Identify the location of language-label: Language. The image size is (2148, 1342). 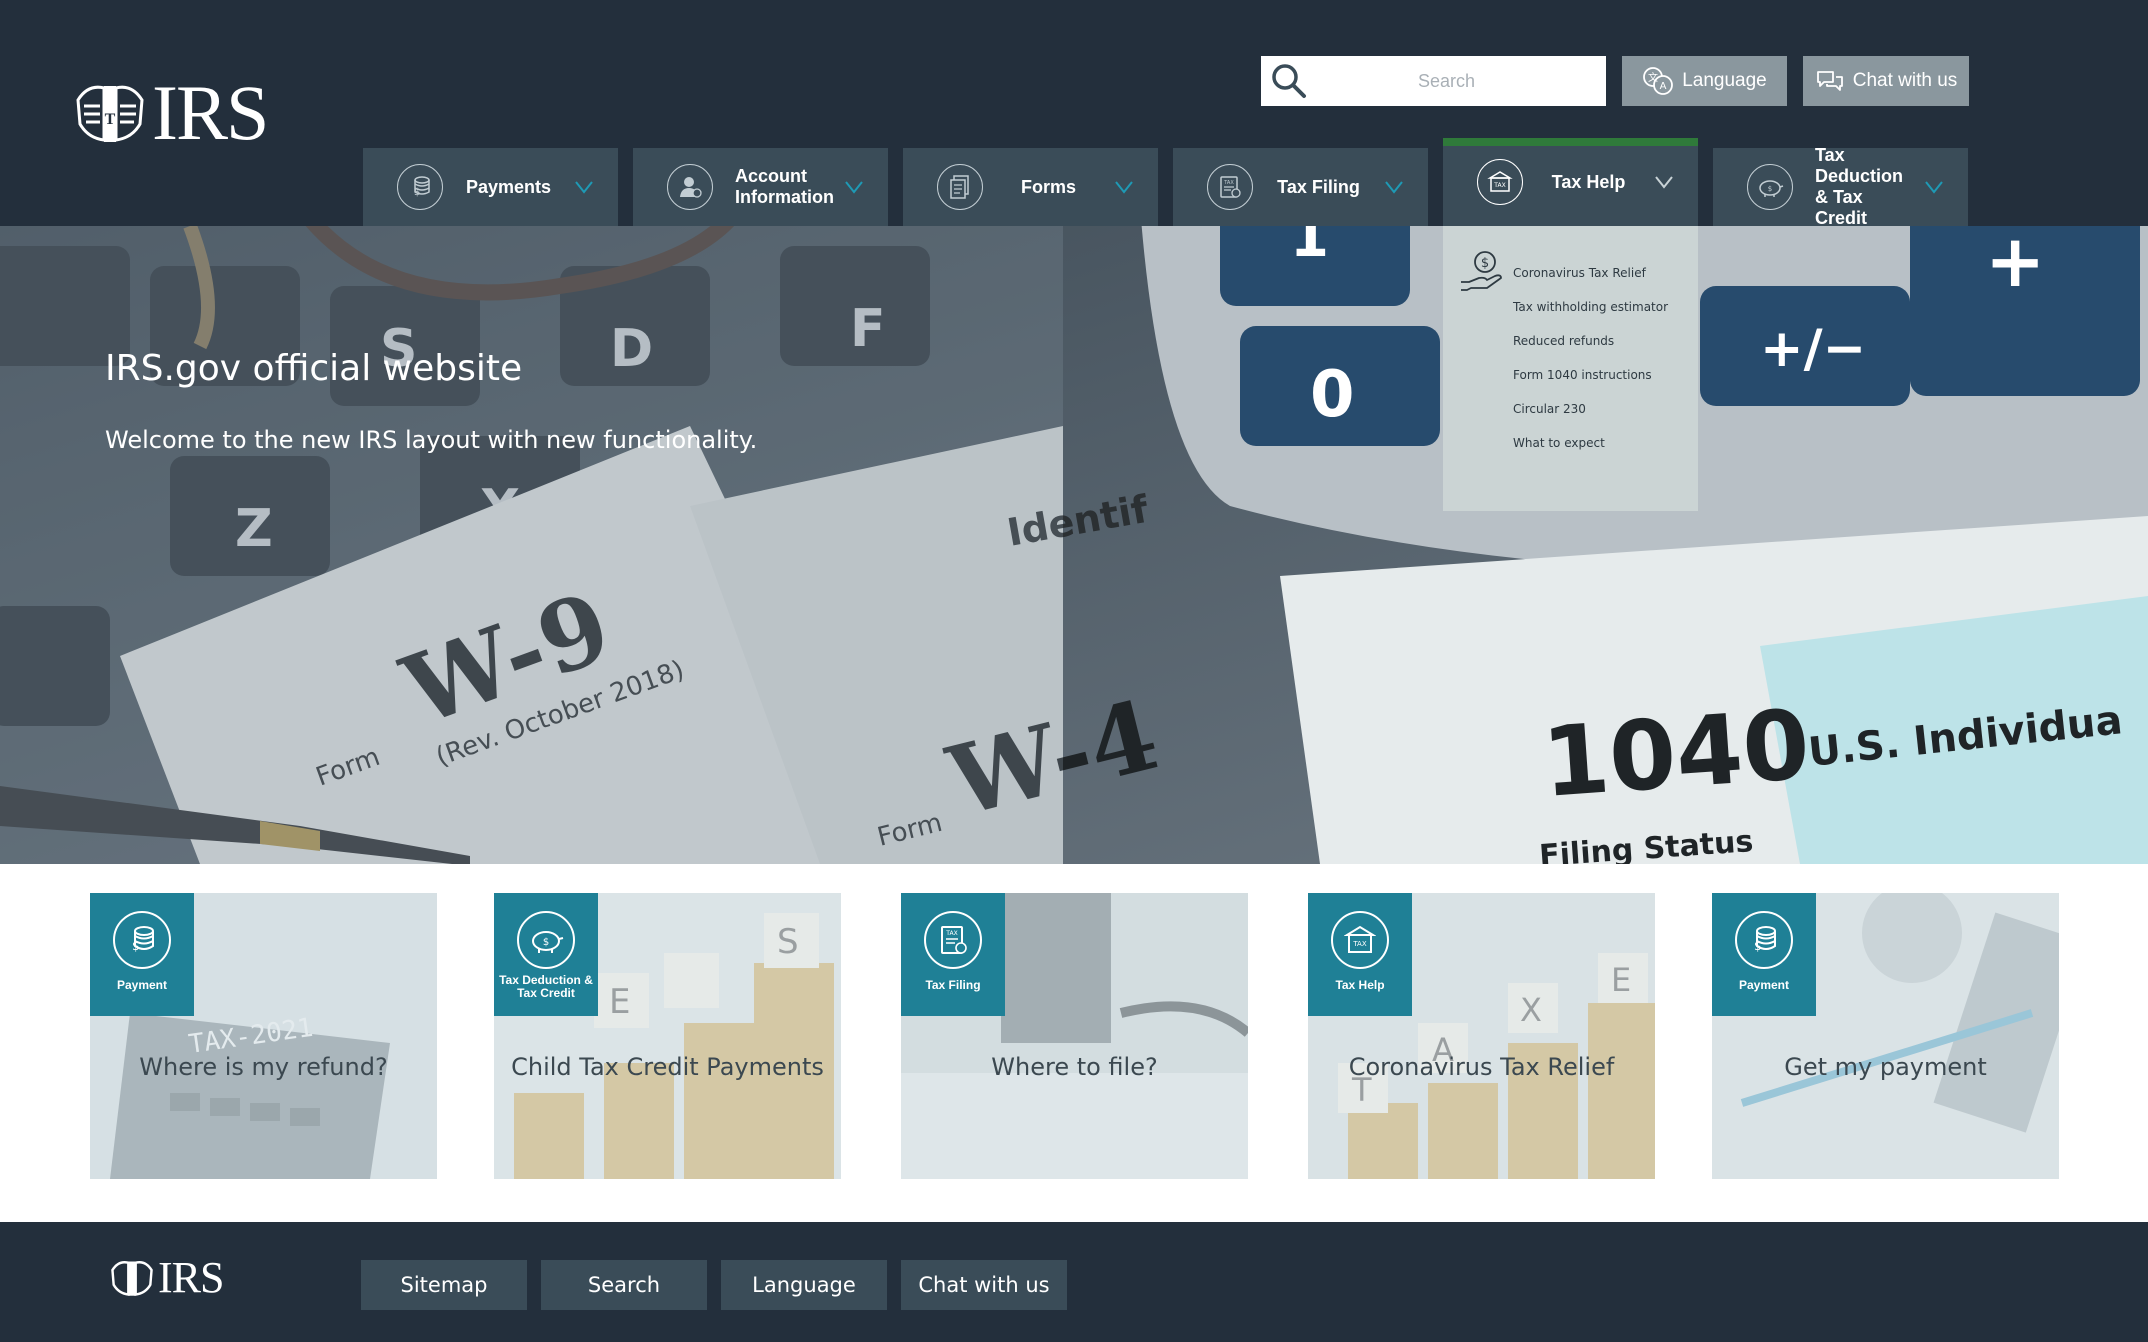
(1724, 80).